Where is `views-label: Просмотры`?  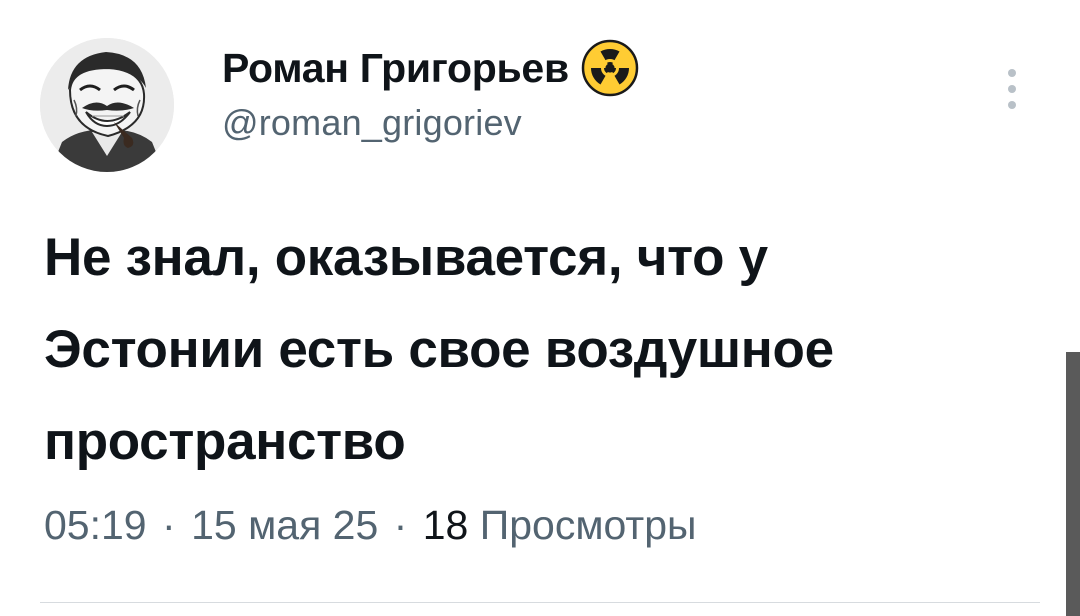
views-label: Просмотры is located at coordinates (588, 525).